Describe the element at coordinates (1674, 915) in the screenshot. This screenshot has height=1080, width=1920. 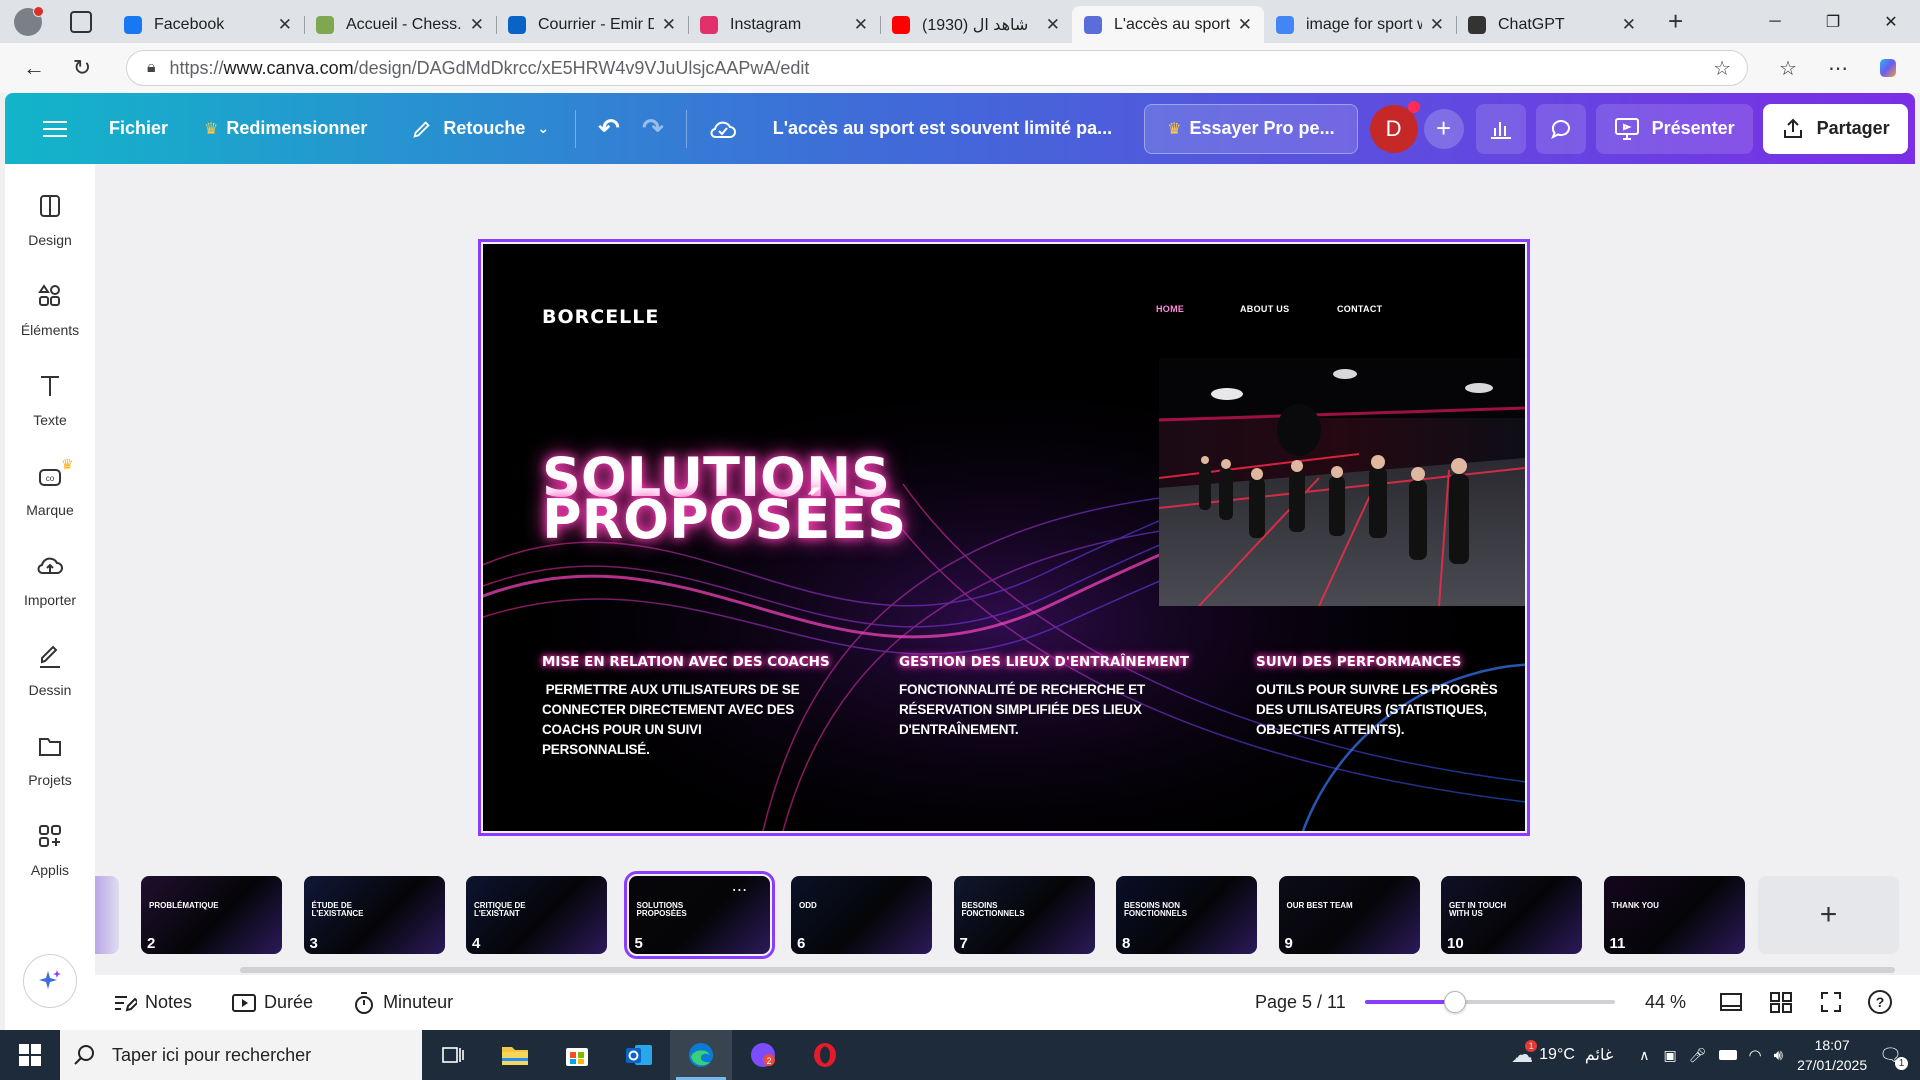
I see `page-thumbnail: THANK YOU 11` at that location.